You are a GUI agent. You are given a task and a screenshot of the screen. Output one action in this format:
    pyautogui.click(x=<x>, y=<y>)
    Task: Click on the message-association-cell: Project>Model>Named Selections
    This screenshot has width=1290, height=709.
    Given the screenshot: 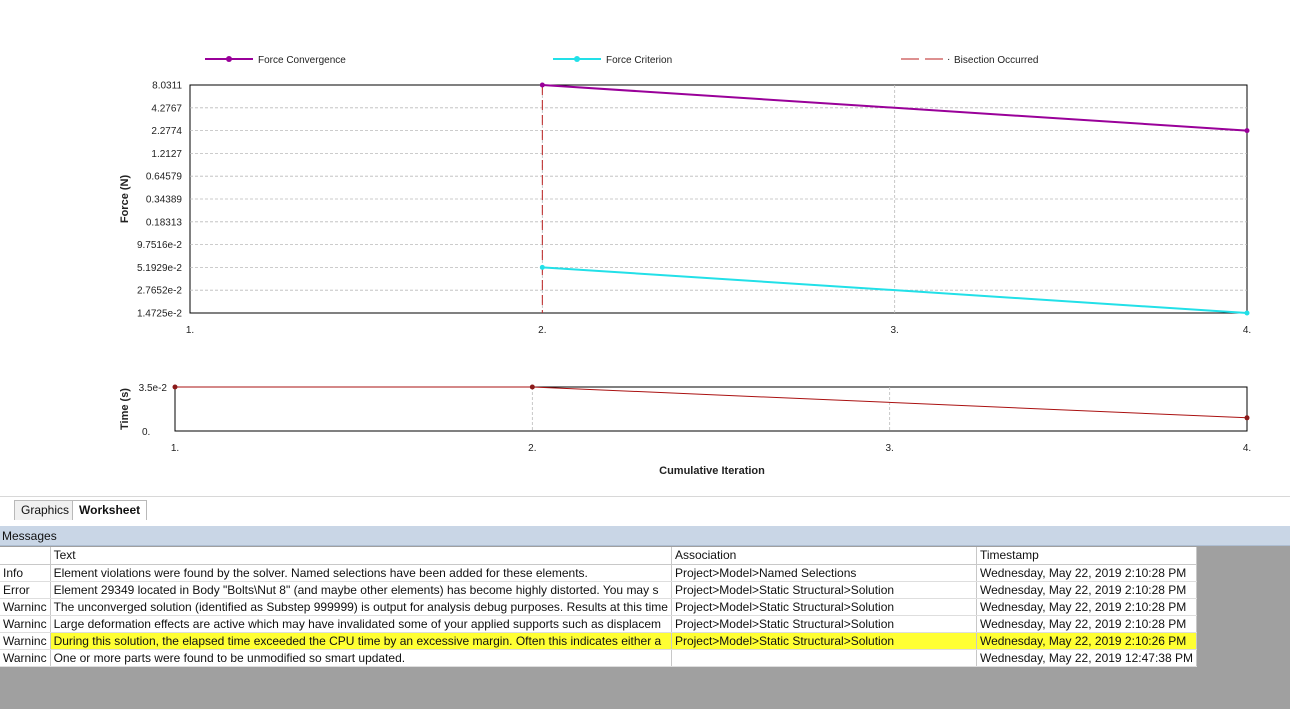 What is the action you would take?
    pyautogui.click(x=824, y=573)
    